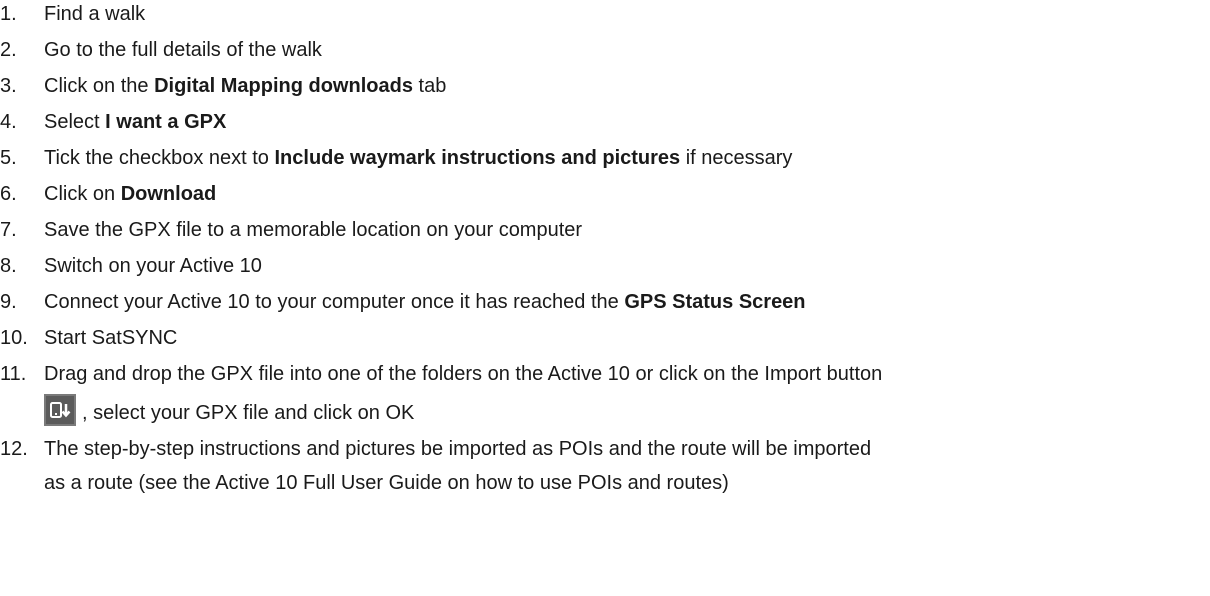 The width and height of the screenshot is (1210, 596). I want to click on step-text: Select, so click(75, 122).